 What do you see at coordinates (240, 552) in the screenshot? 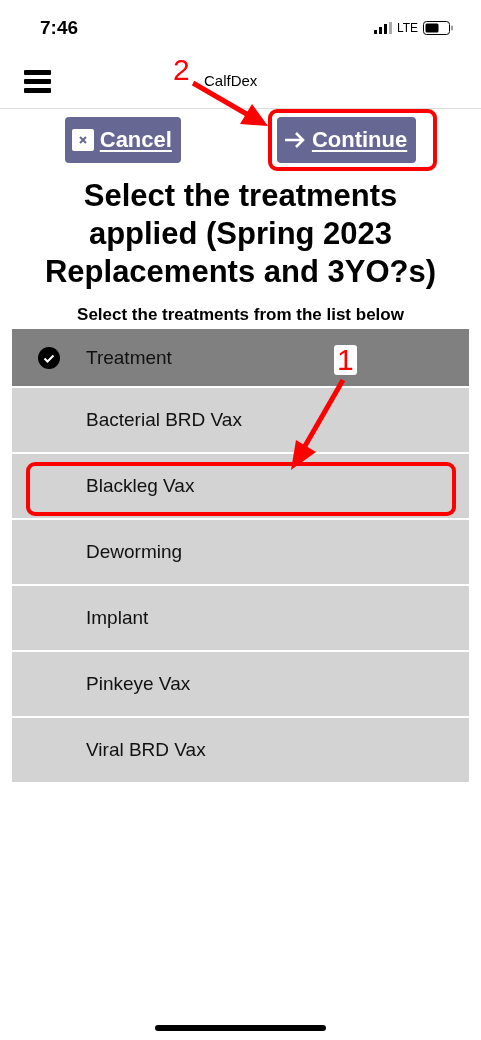
I see `list-item: Deworming` at bounding box center [240, 552].